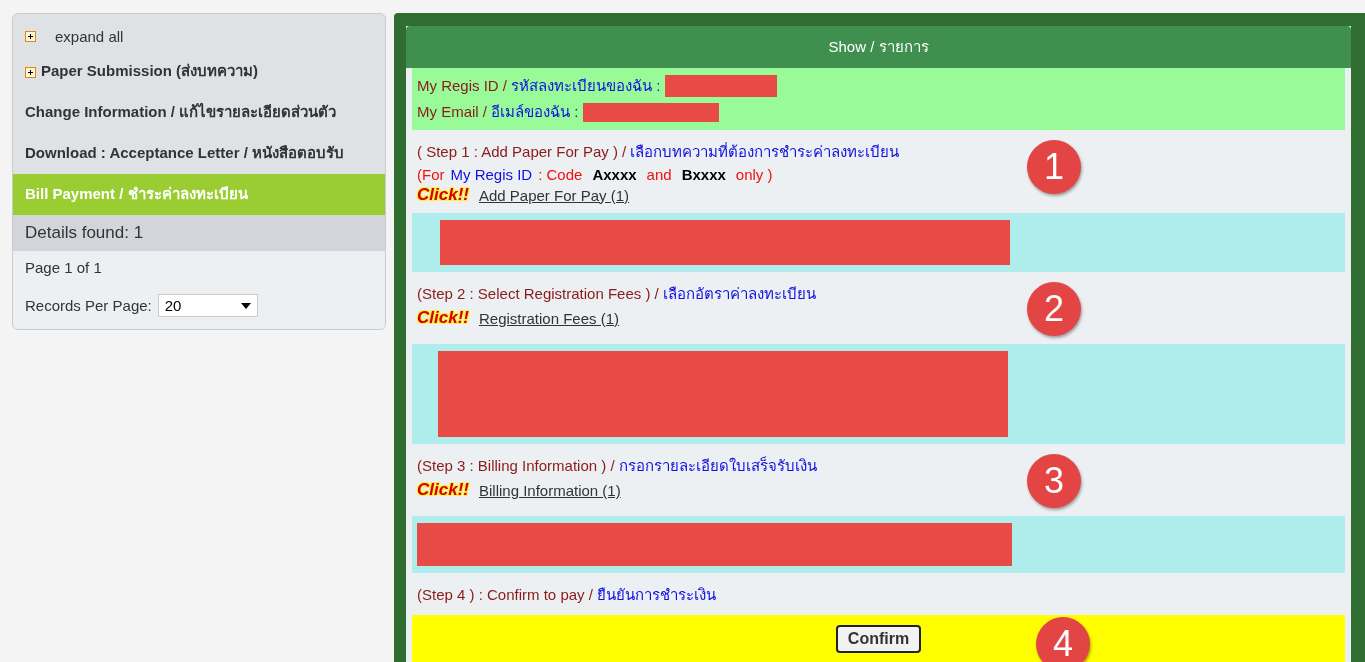 The height and width of the screenshot is (662, 1365). Describe the element at coordinates (1054, 167) in the screenshot. I see `step-number-badge: 1` at that location.